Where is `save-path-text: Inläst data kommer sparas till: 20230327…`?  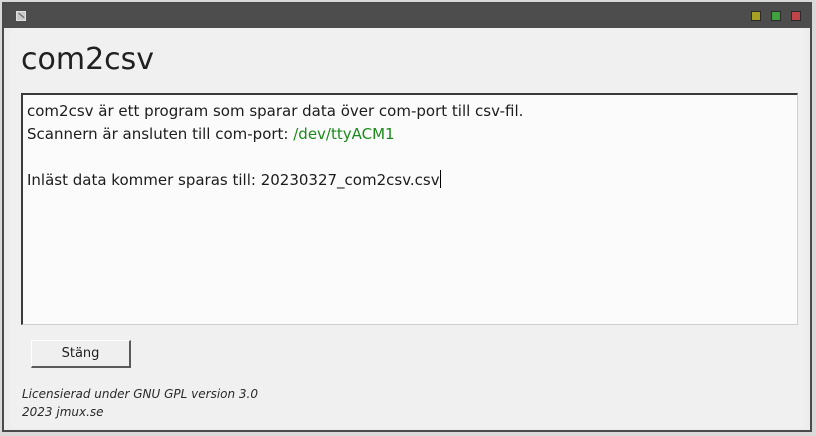 save-path-text: Inläst data kommer sparas till: 20230327… is located at coordinates (233, 180).